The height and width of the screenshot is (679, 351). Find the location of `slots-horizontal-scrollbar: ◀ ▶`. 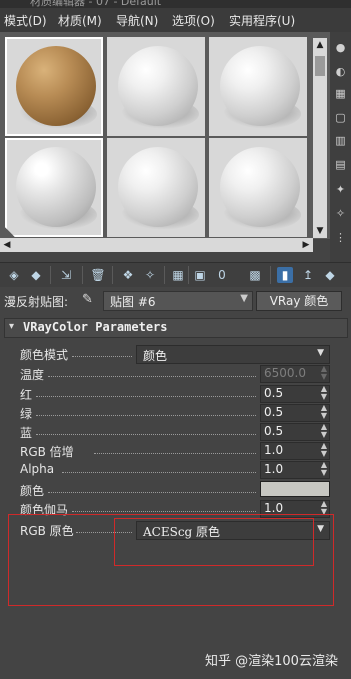

slots-horizontal-scrollbar: ◀ ▶ is located at coordinates (156, 245).